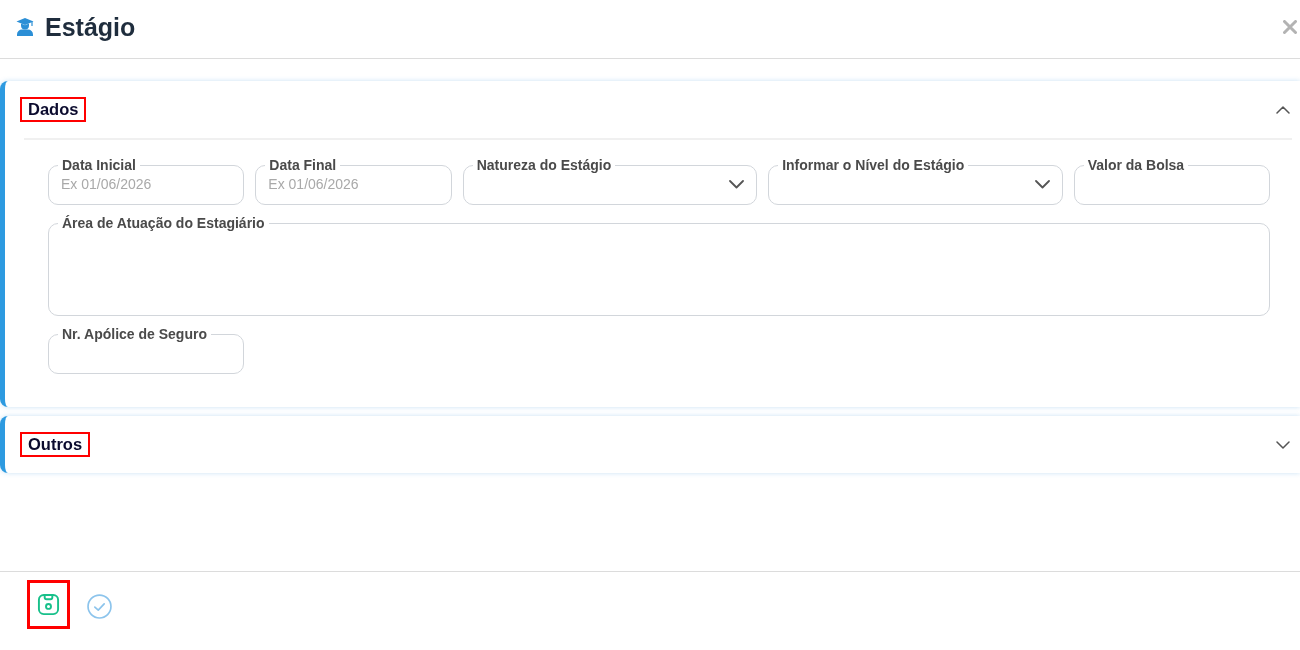  Describe the element at coordinates (610, 181) in the screenshot. I see `select-field: Natureza do Estágio` at that location.